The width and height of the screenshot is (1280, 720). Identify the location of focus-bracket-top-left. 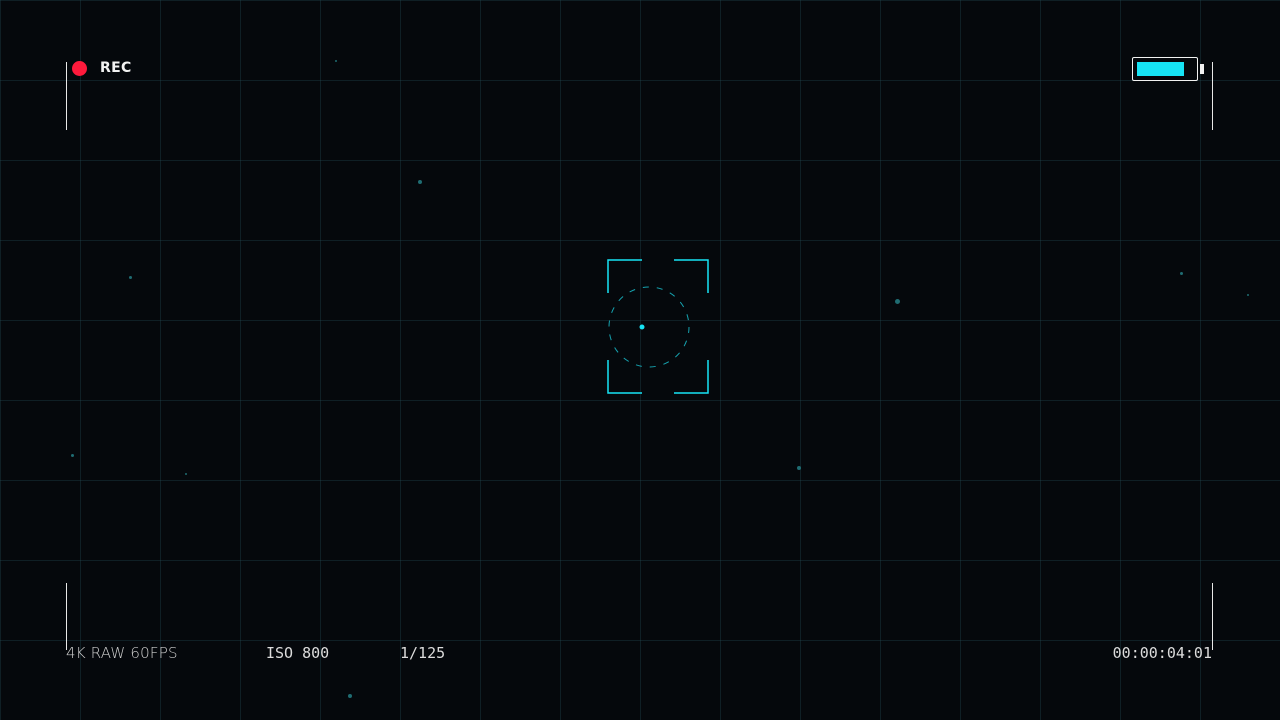
(624, 276).